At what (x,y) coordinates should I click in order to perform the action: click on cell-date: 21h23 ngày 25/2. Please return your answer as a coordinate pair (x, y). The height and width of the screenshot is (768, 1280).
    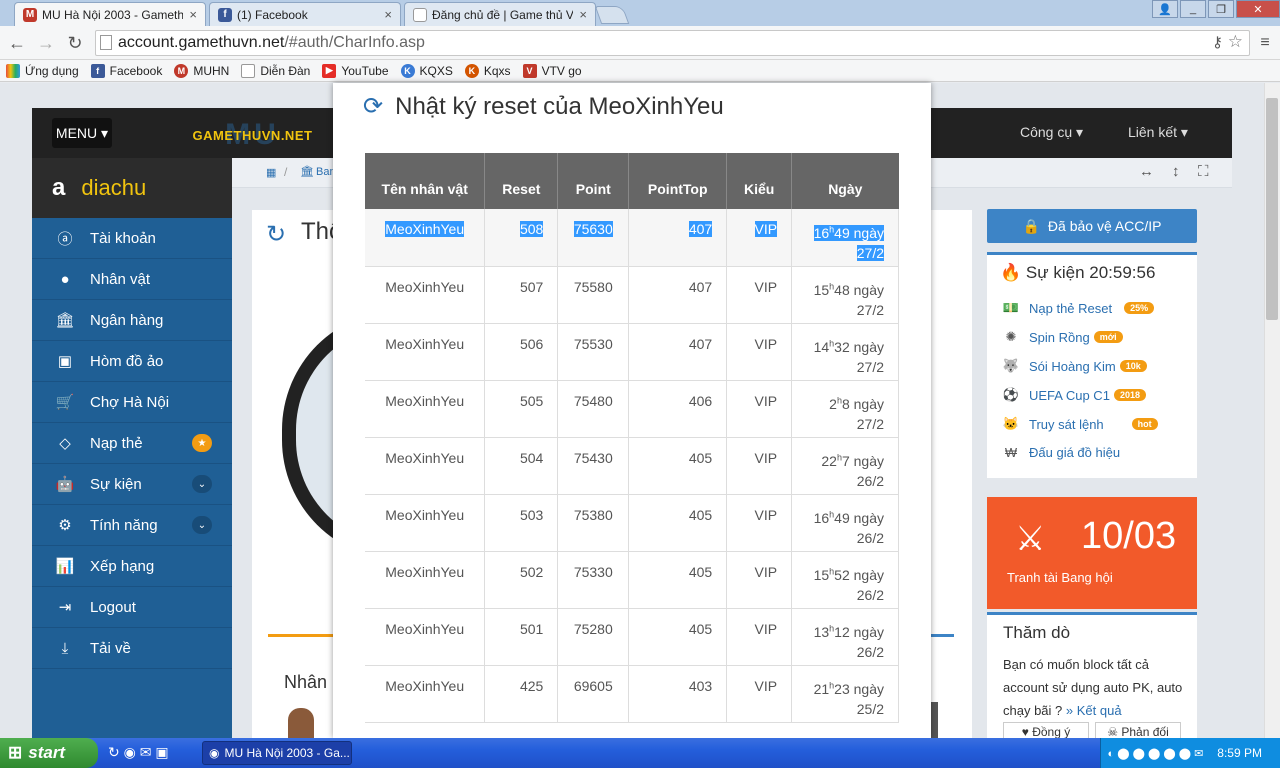
    Looking at the image, I should click on (845, 694).